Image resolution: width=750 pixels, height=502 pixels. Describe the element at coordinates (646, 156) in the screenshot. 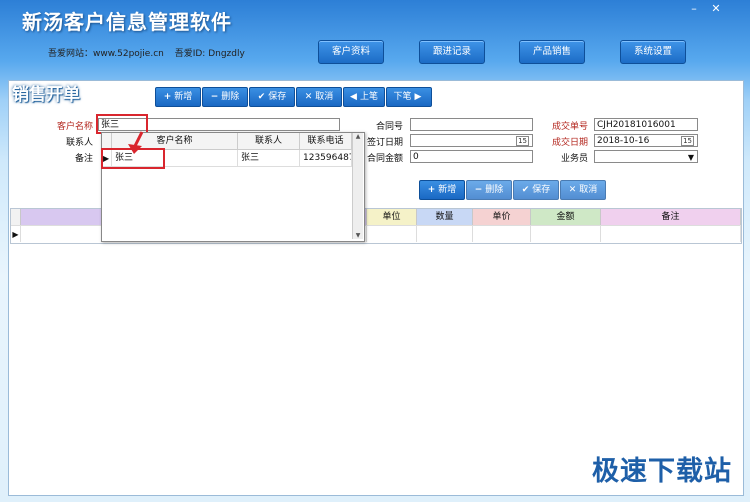

I see `salesman-select: ▼` at that location.